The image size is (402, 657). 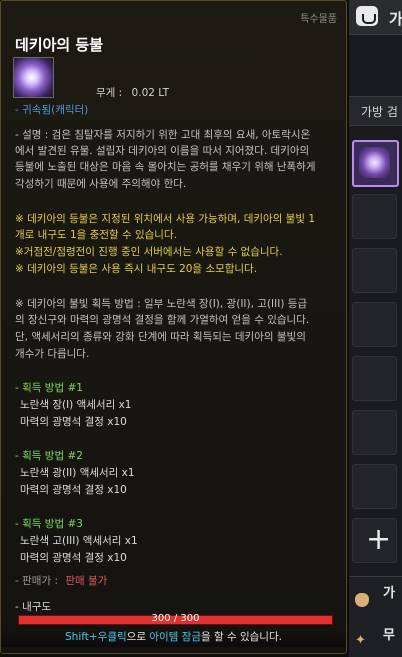 I want to click on durability-label: - 내구도, so click(x=33, y=607).